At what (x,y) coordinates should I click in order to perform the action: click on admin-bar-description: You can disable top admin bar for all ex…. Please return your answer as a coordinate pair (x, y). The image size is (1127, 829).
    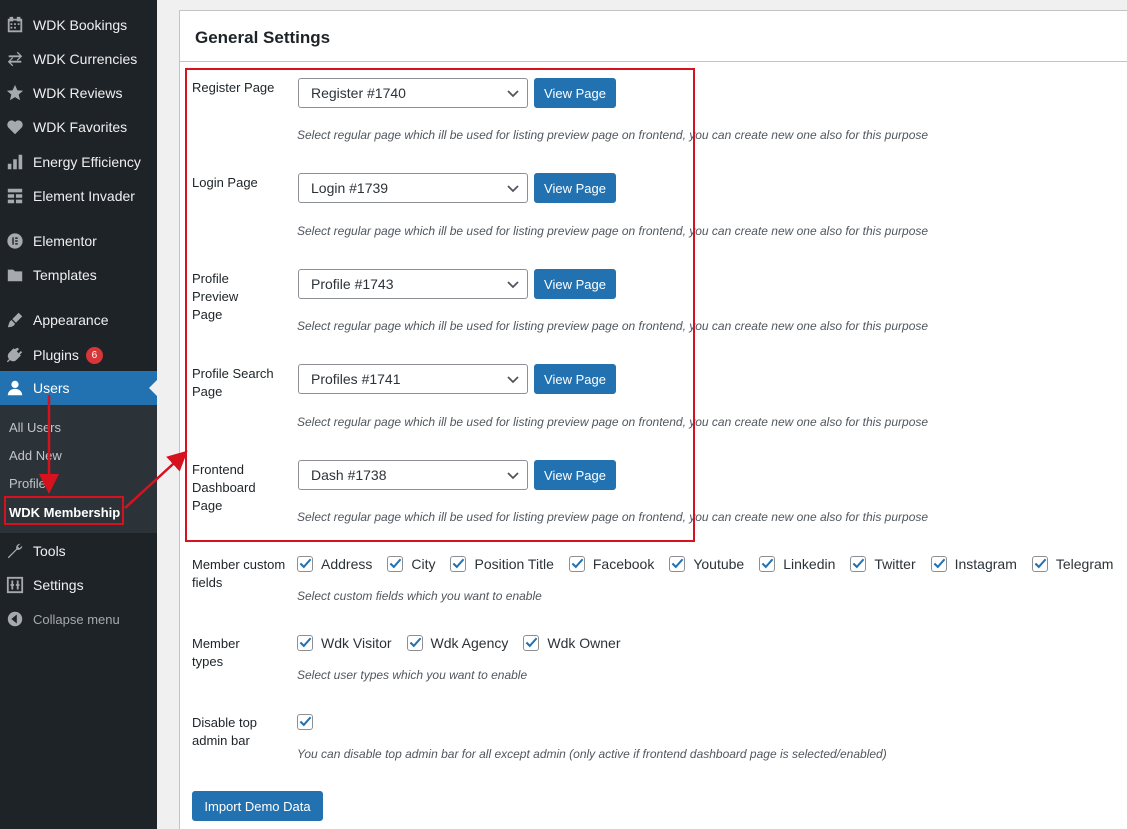
    Looking at the image, I should click on (592, 754).